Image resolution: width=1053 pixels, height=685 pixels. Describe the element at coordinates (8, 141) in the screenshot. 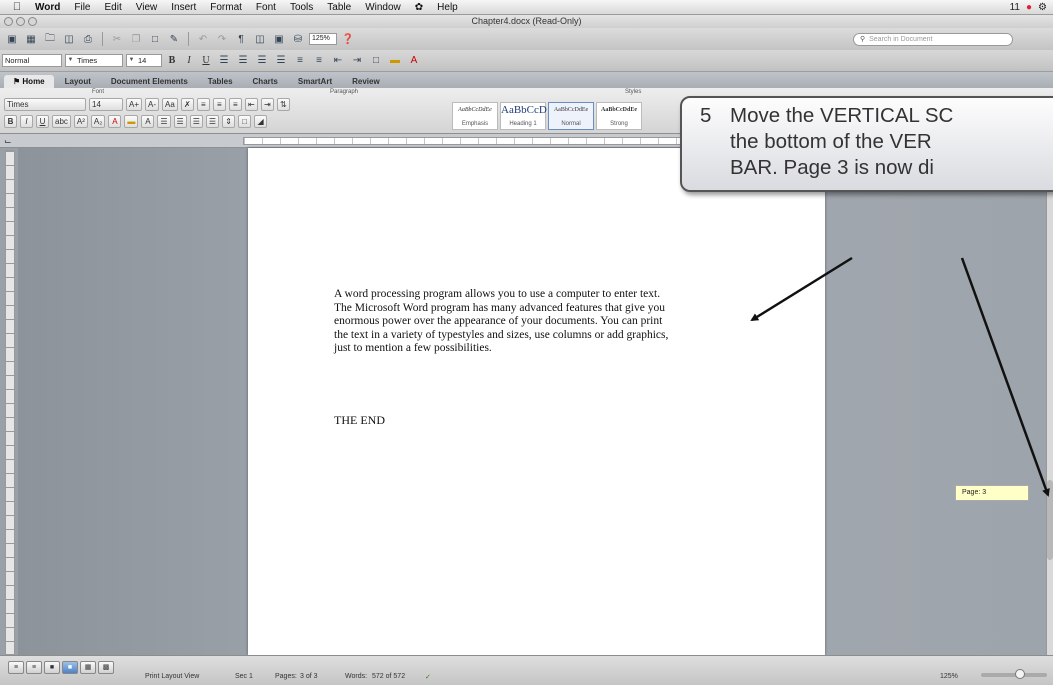

I see `tab-stop-selector-icon: ⌙` at that location.